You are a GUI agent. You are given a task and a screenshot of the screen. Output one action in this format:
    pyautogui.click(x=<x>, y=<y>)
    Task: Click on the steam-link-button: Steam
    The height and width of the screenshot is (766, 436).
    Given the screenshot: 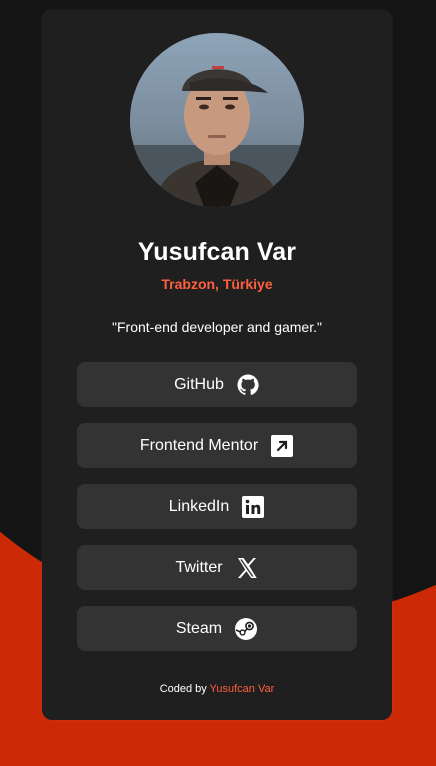 What is the action you would take?
    pyautogui.click(x=217, y=628)
    